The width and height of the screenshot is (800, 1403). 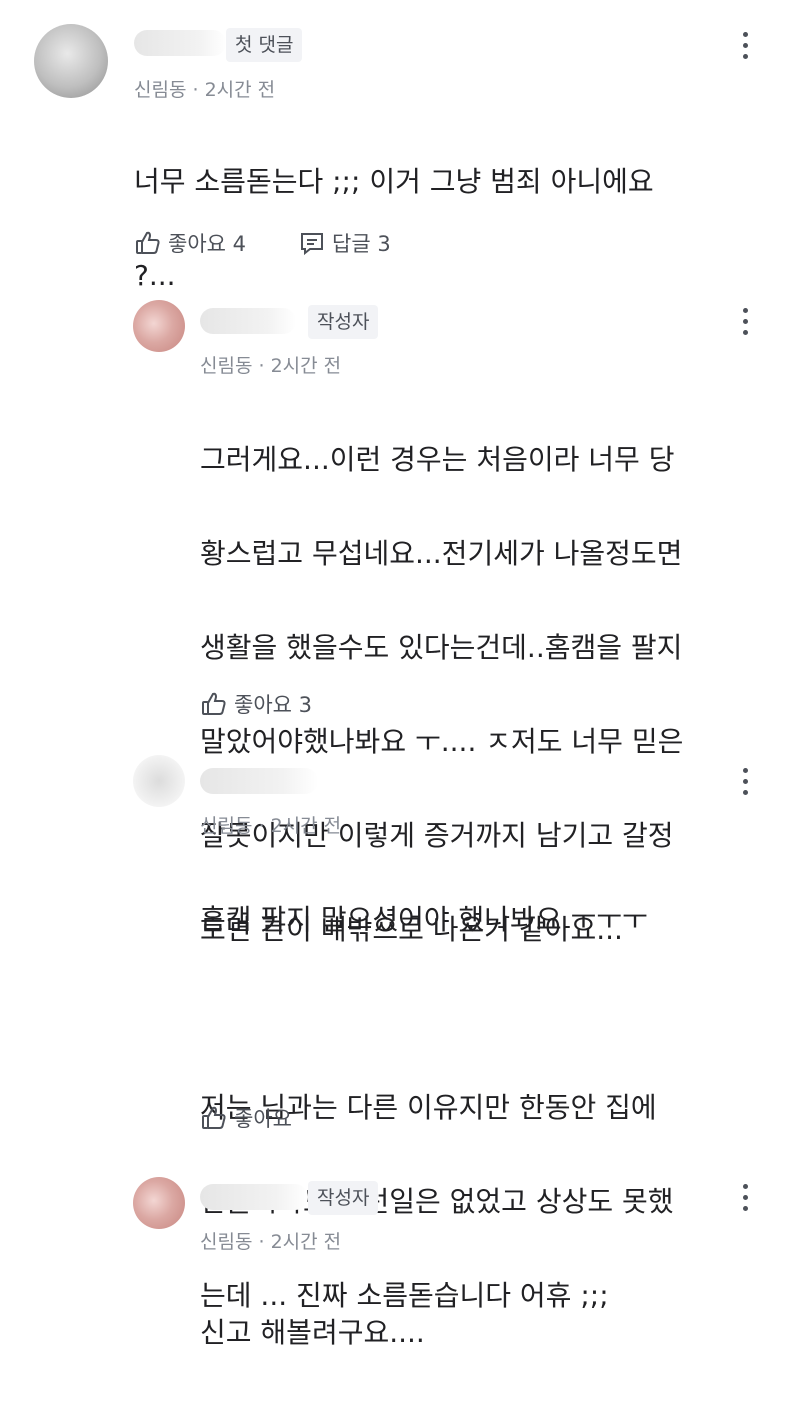 I want to click on text-line: 생활을 했을수도 있다는건데..홈캠을 팔지, so click(x=441, y=647).